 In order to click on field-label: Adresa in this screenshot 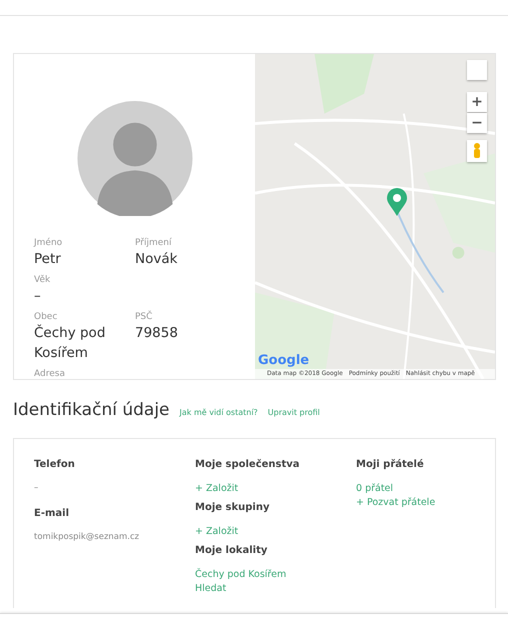, I will do `click(50, 374)`.